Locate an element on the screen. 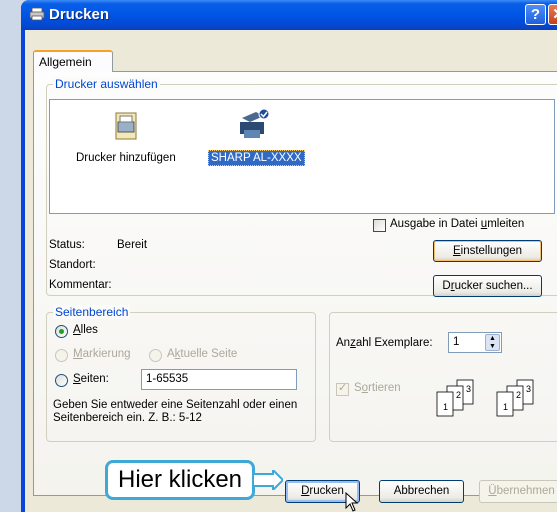 The width and height of the screenshot is (557, 512). status-value: Bereit is located at coordinates (132, 245).